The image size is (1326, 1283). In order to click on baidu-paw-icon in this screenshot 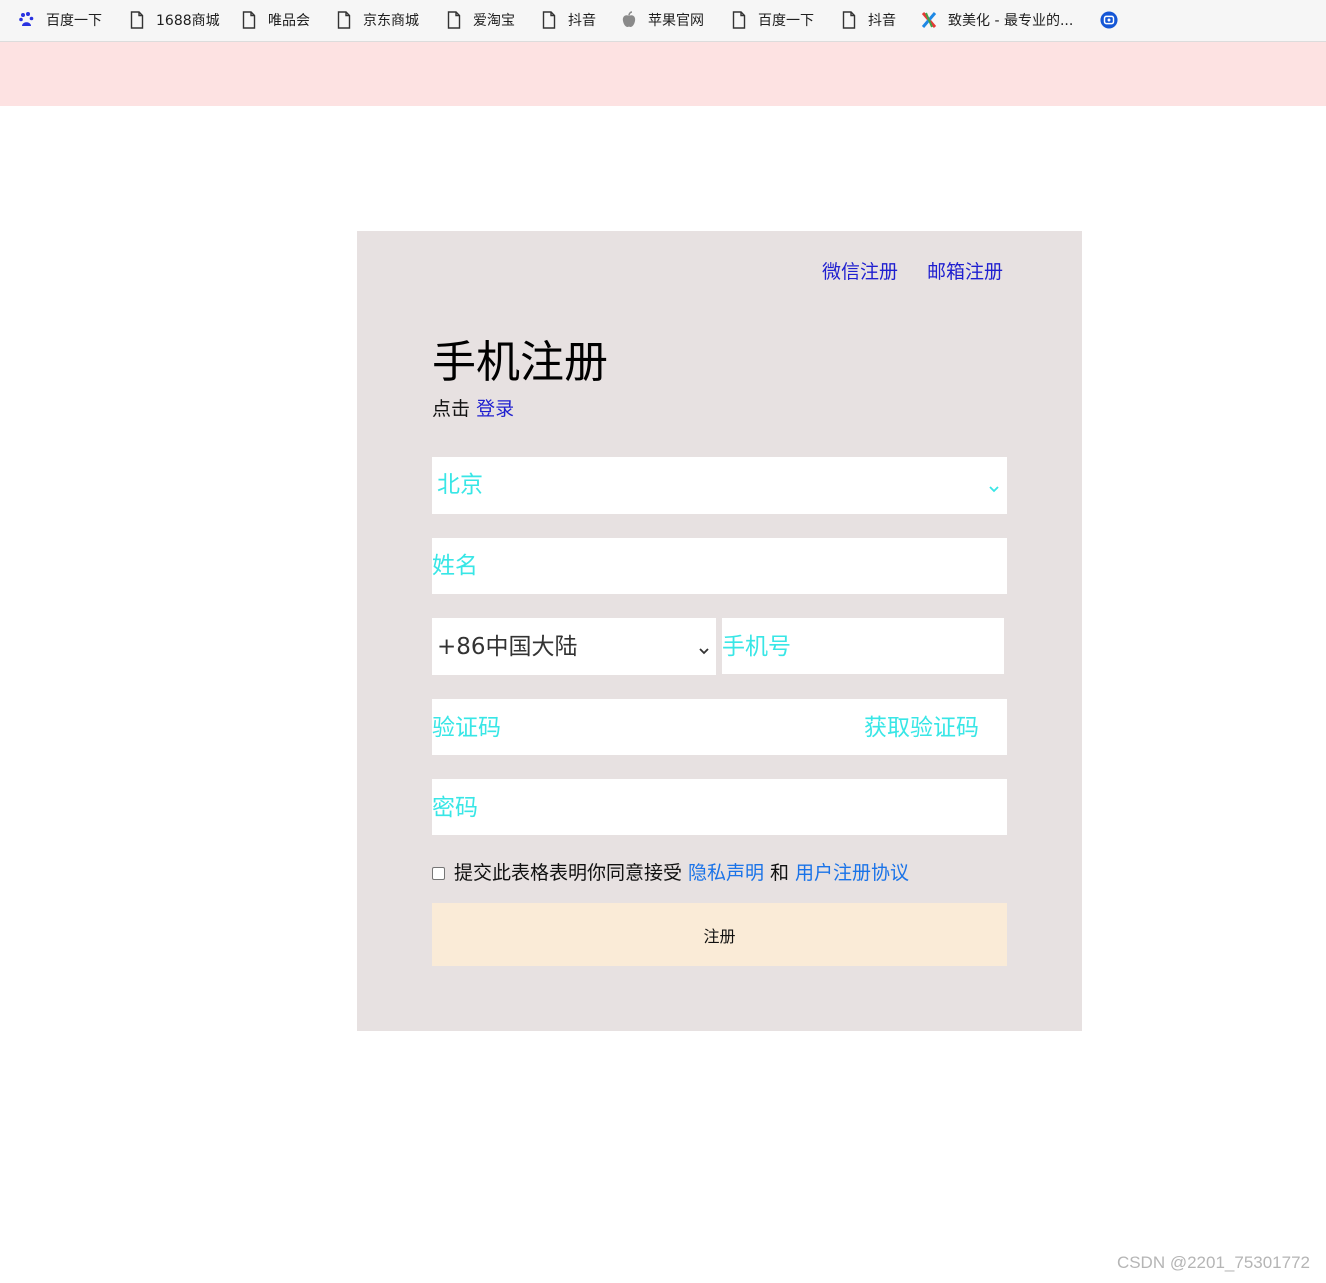, I will do `click(27, 20)`.